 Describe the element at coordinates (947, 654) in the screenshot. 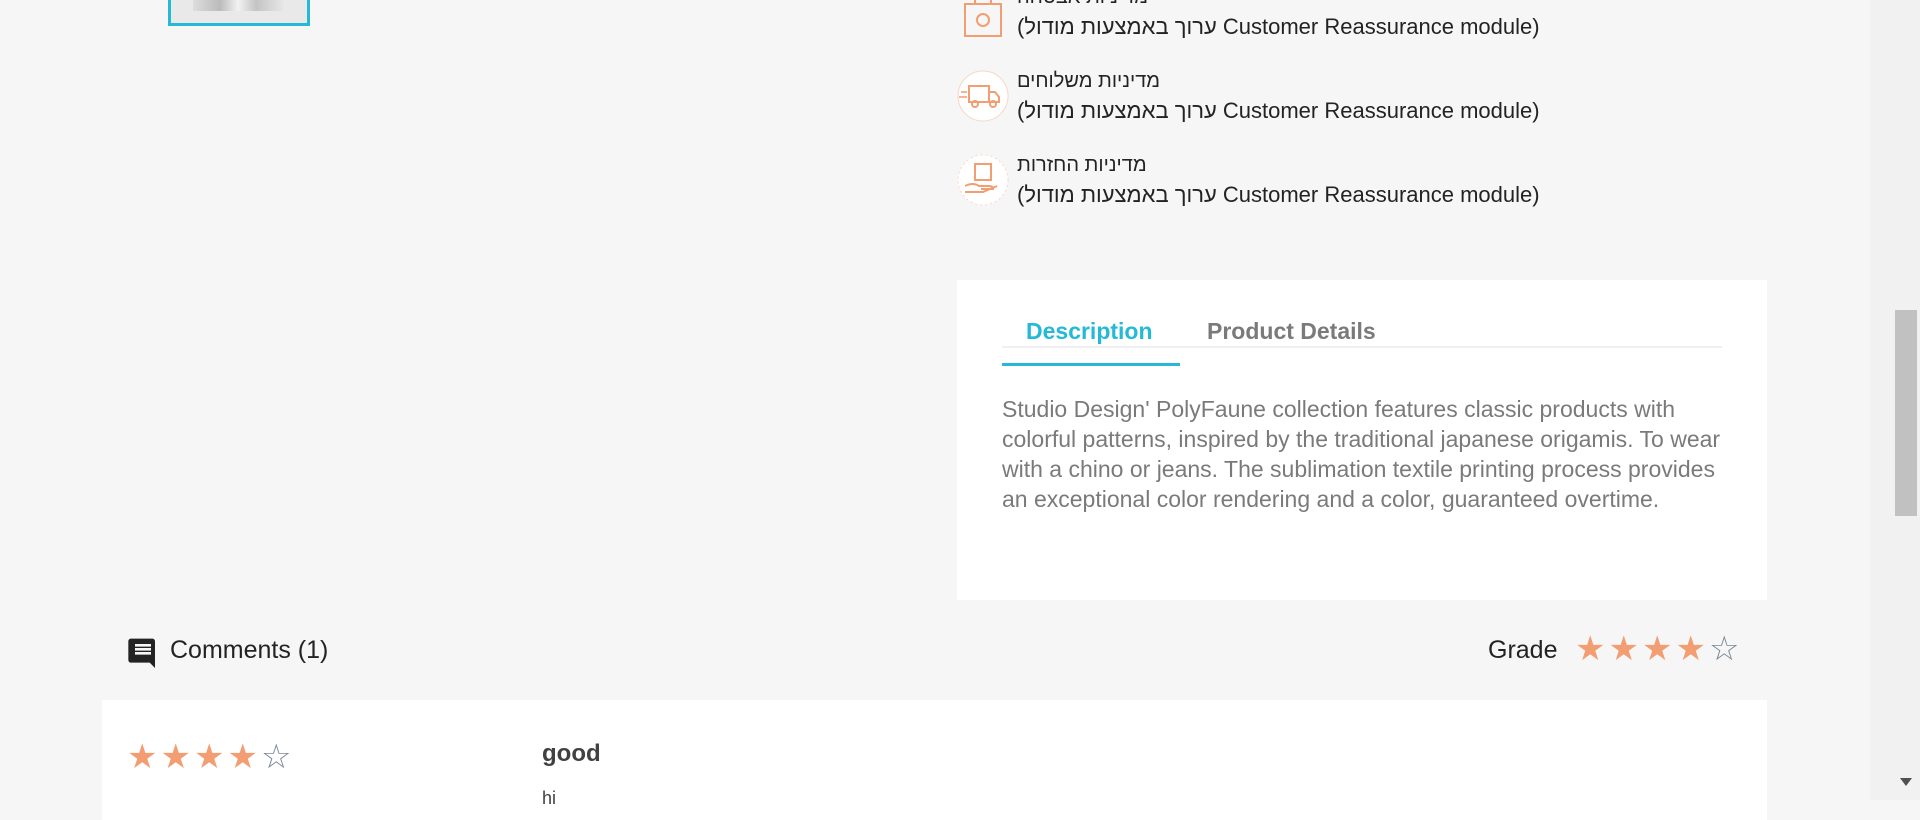

I see `comments-header: Comments (1) Grade ★ ★ ★ ★ ☆` at that location.